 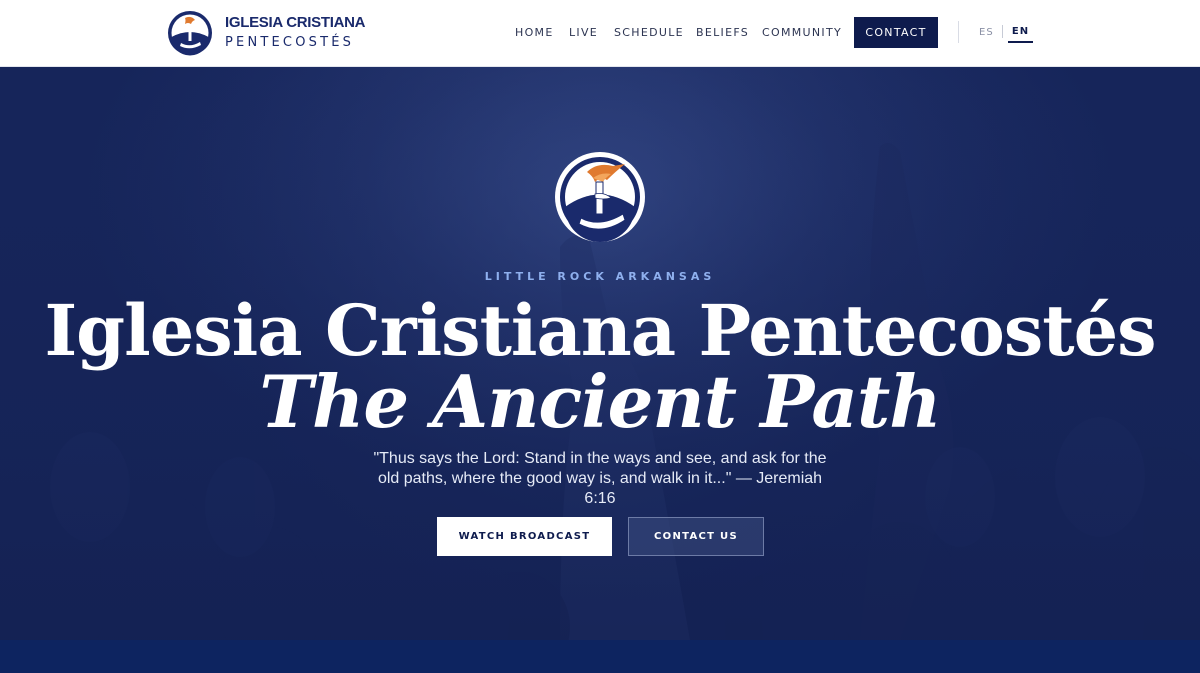 What do you see at coordinates (1020, 34) in the screenshot?
I see `language-en: EN` at bounding box center [1020, 34].